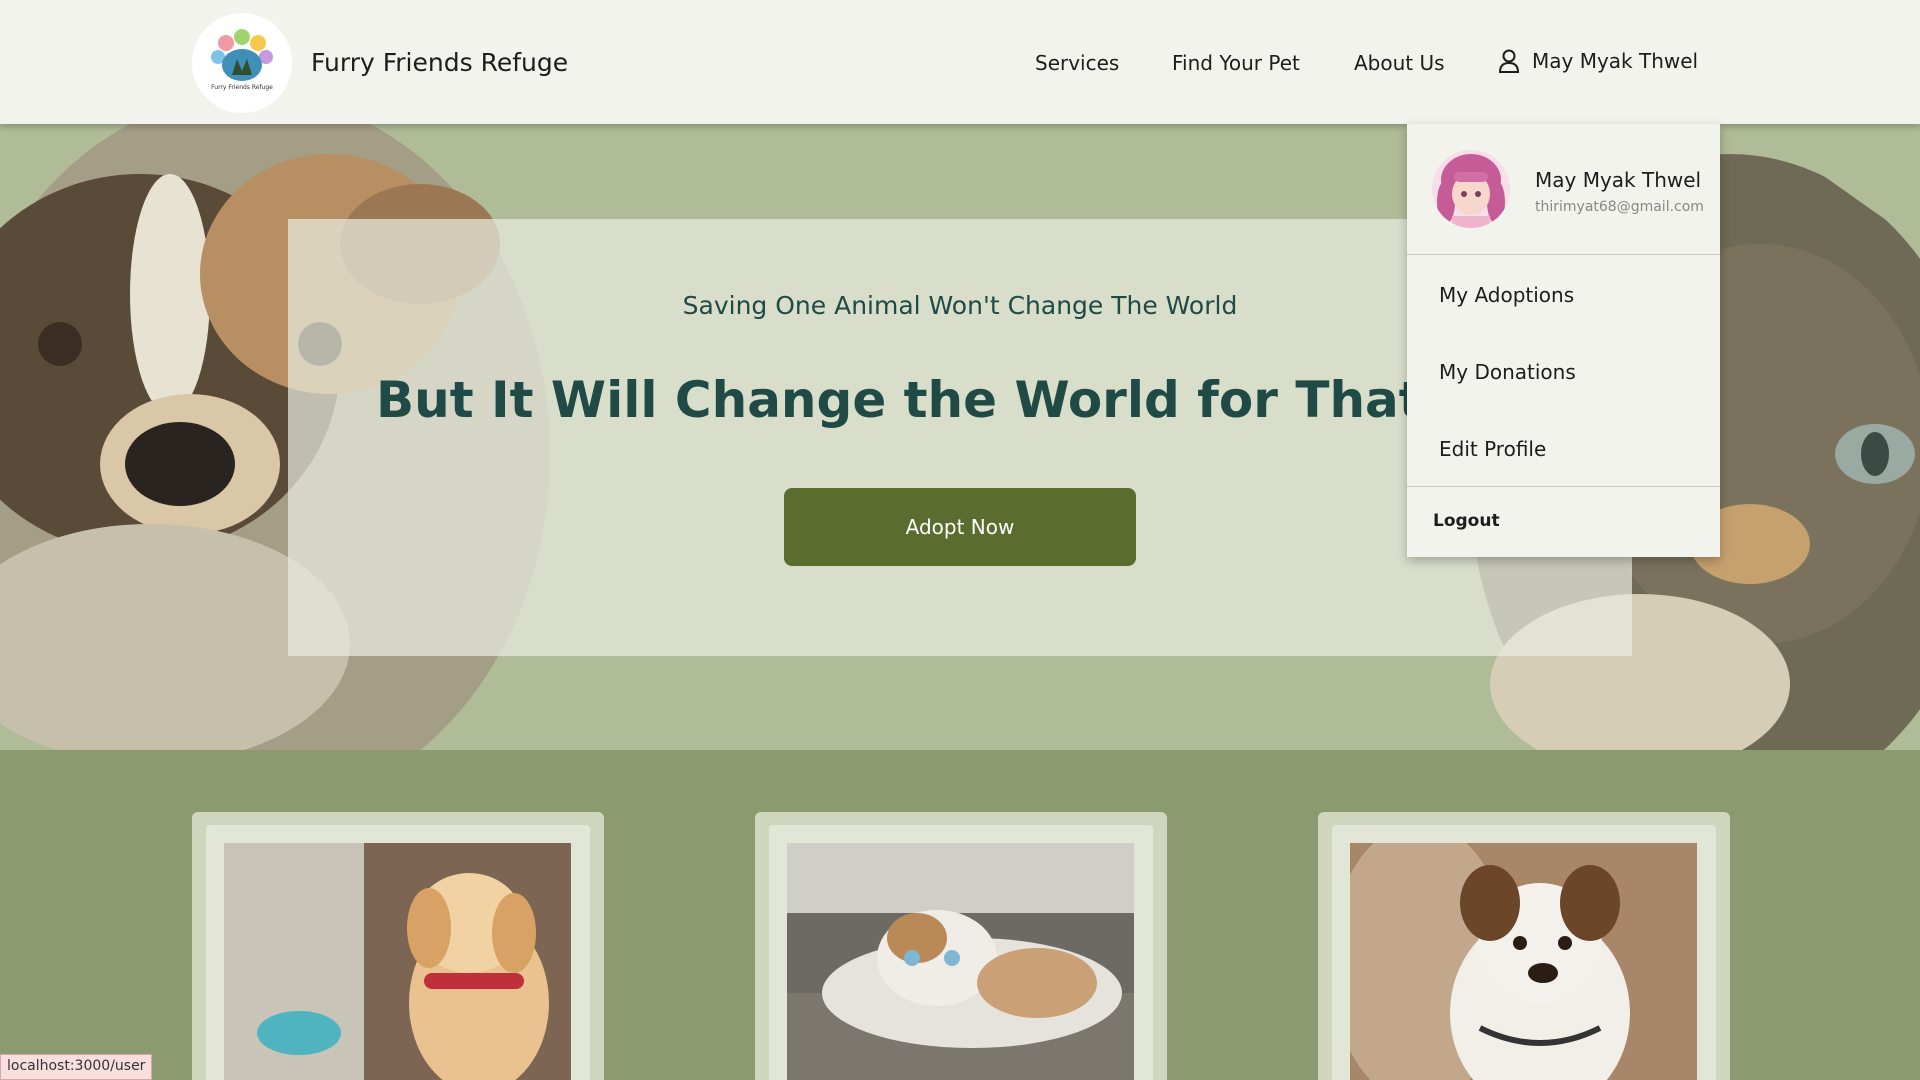  Describe the element at coordinates (1507, 372) in the screenshot. I see `menu-item-my-donations: My Donations` at that location.